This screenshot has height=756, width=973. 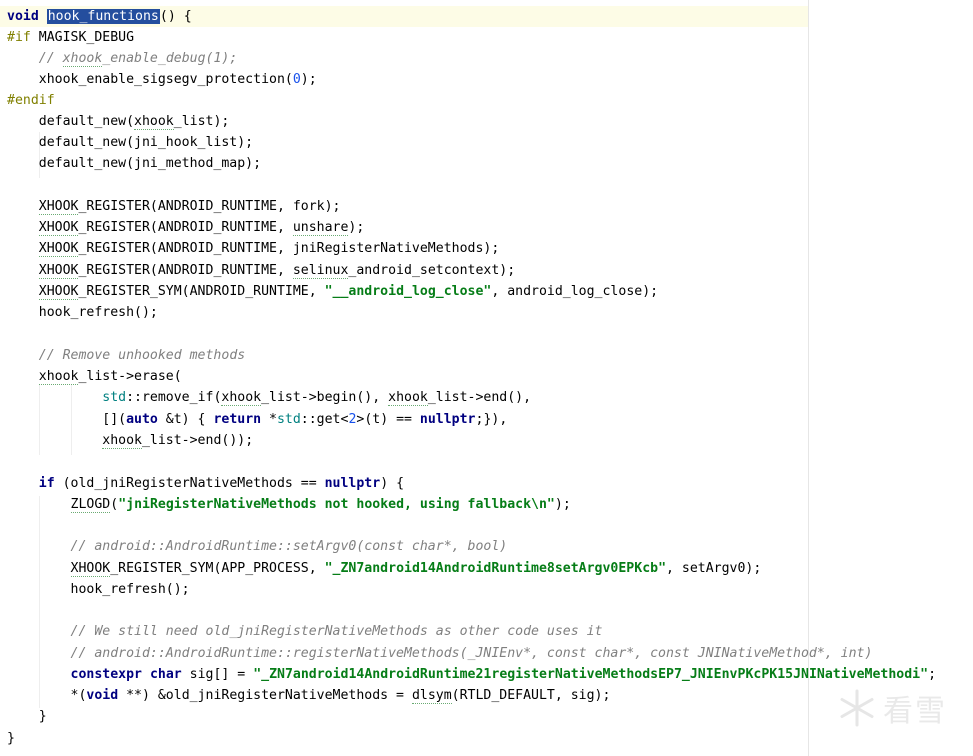 I want to click on code-text: _list->end(),, so click(x=479, y=397).